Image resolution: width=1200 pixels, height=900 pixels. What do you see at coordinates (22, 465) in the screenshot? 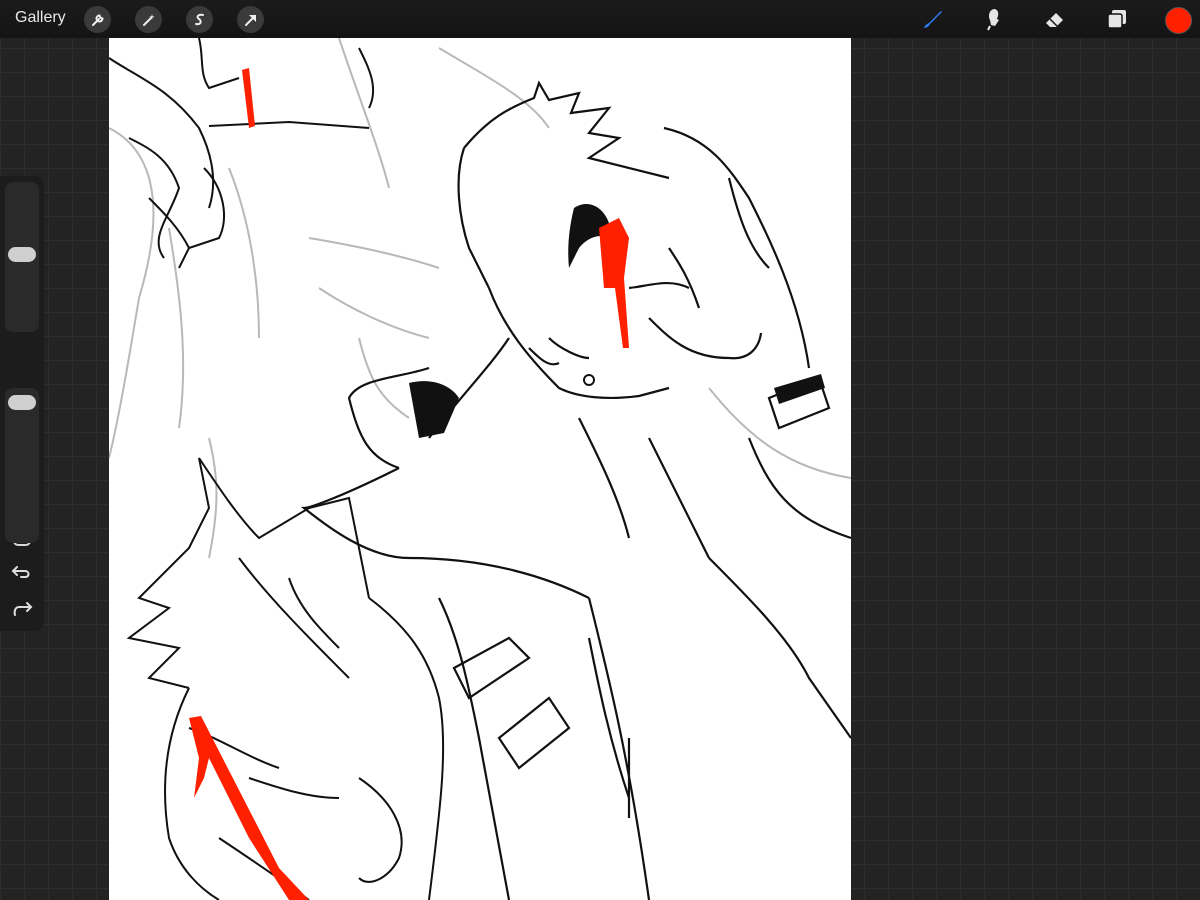
I see `opacity-slider` at bounding box center [22, 465].